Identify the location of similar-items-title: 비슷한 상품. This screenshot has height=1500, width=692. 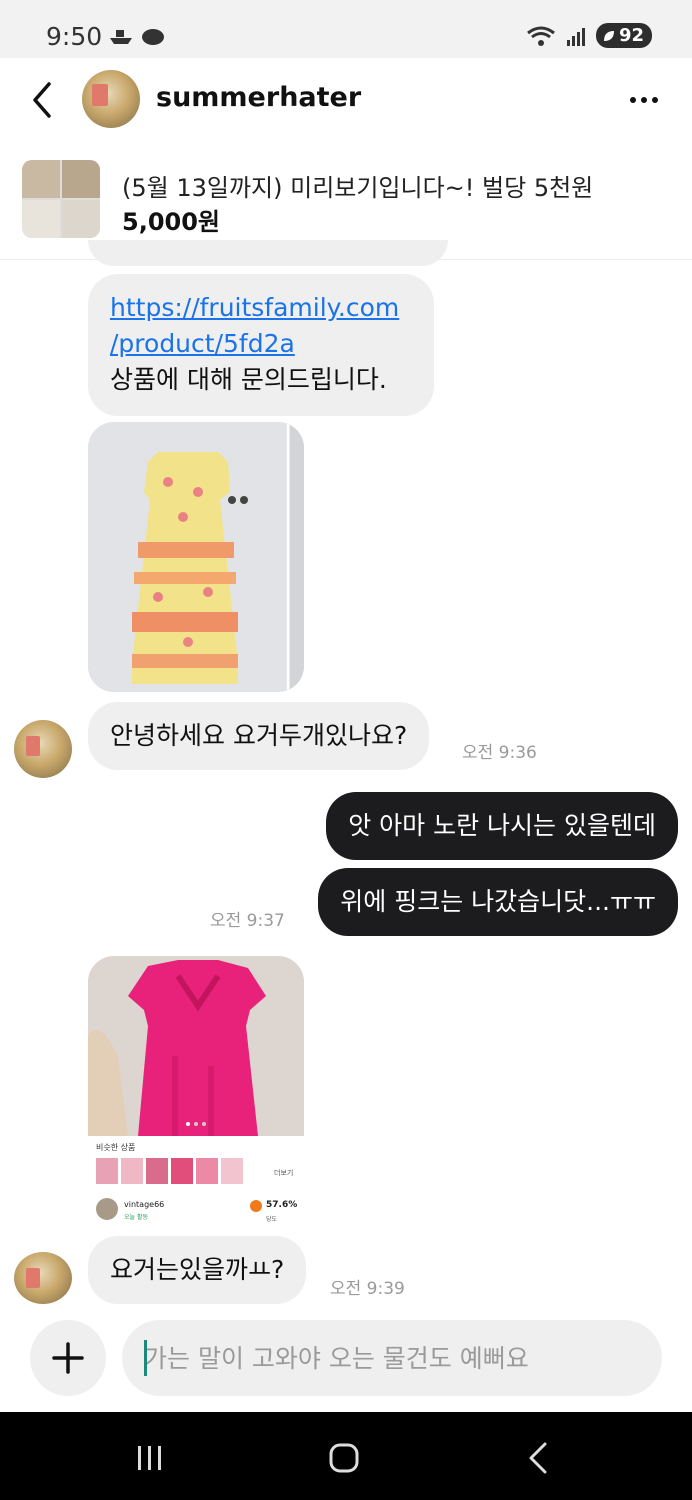
(116, 1147).